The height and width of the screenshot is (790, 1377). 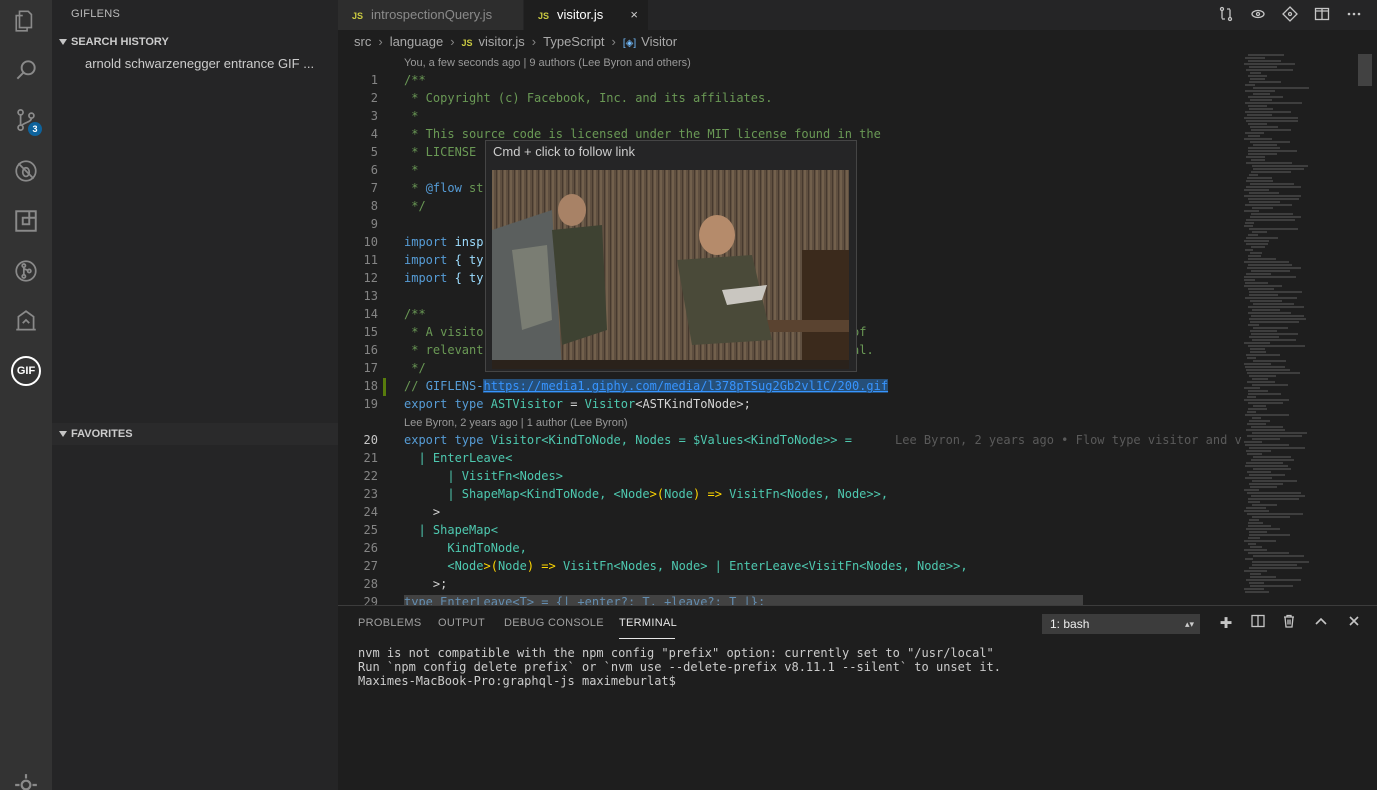 What do you see at coordinates (26, 775) in the screenshot?
I see `settings-gear-icon` at bounding box center [26, 775].